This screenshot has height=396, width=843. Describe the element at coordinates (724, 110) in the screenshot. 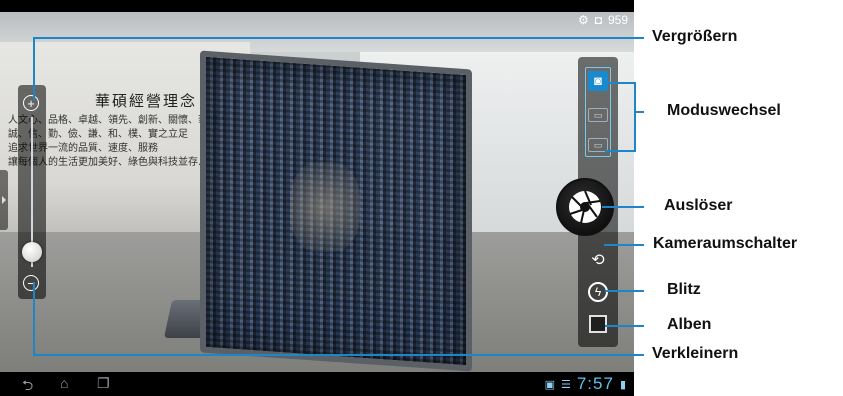

I see `callout-mode-switch: Moduswechsel` at that location.